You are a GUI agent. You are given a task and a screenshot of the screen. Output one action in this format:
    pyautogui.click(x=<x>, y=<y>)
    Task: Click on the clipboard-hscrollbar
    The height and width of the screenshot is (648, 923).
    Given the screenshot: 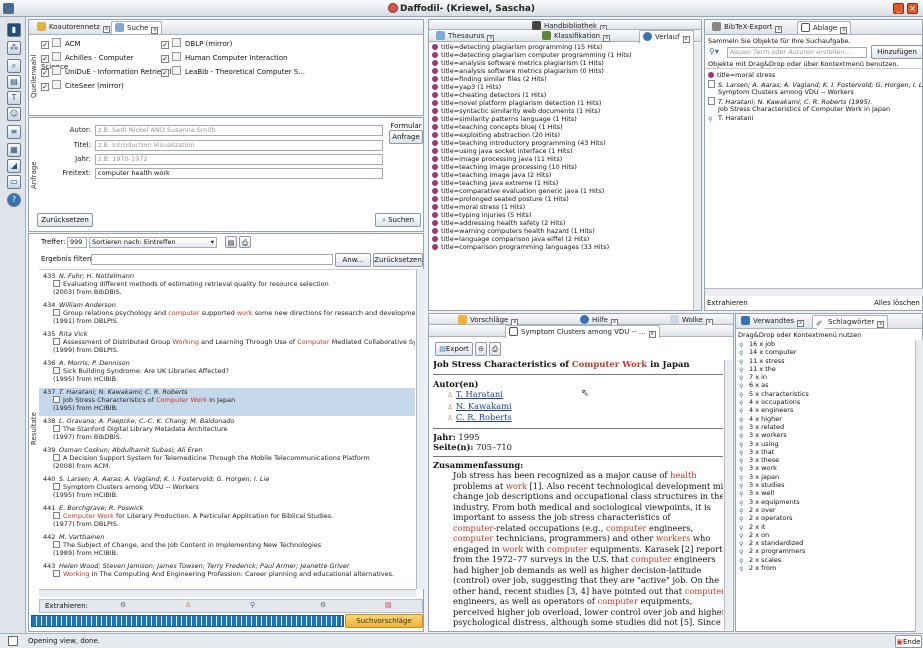 What is the action you would take?
    pyautogui.click(x=814, y=292)
    